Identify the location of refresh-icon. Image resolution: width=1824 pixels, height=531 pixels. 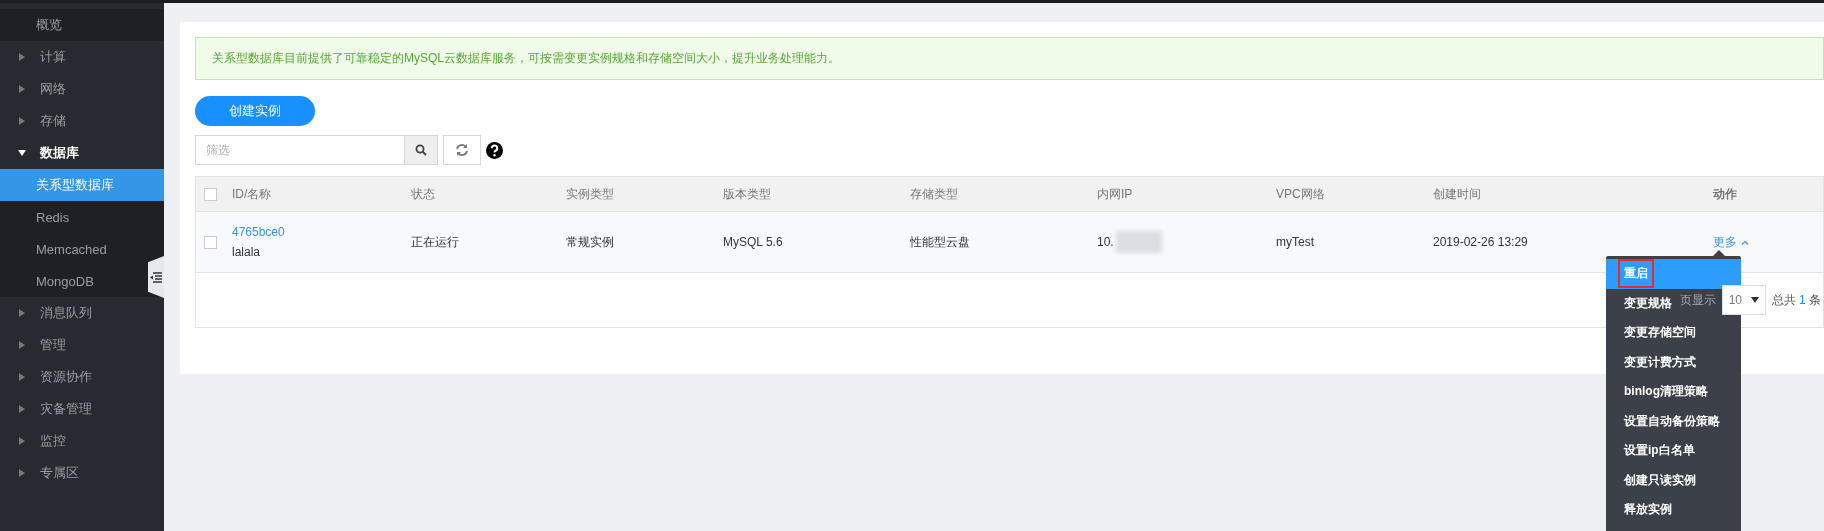
(462, 150).